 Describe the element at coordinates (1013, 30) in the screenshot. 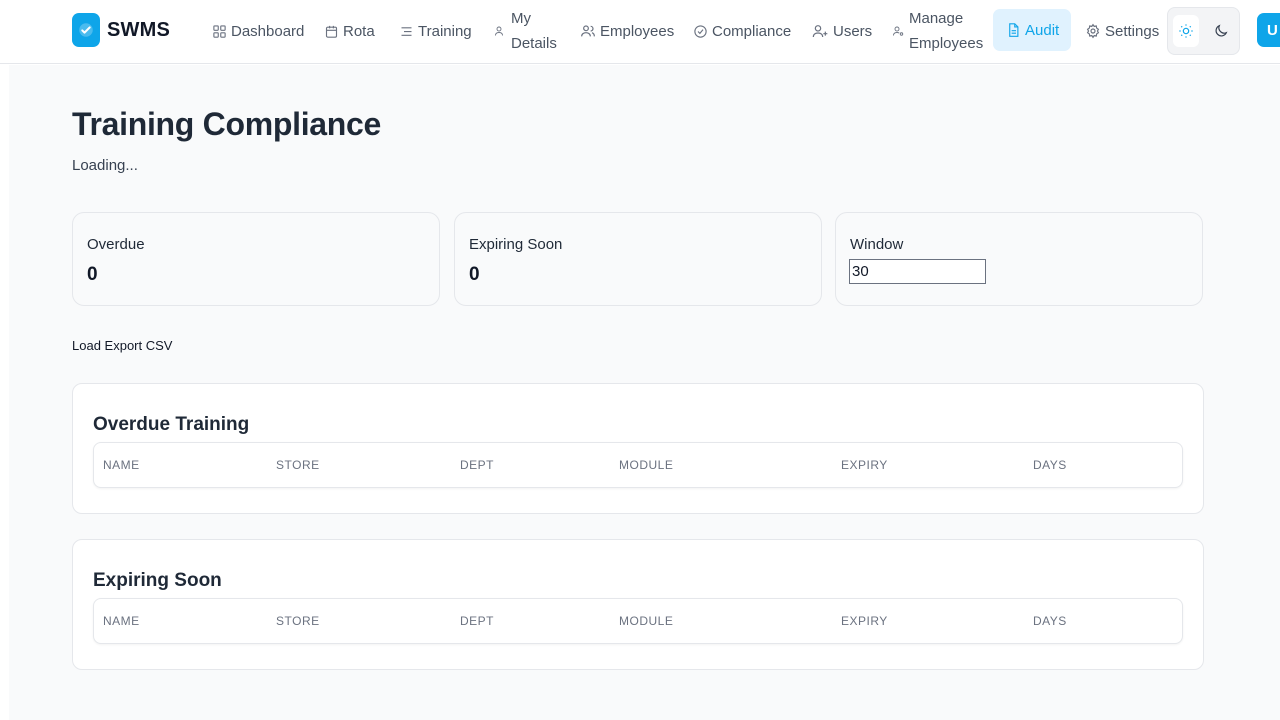

I see `file-text-icon` at that location.